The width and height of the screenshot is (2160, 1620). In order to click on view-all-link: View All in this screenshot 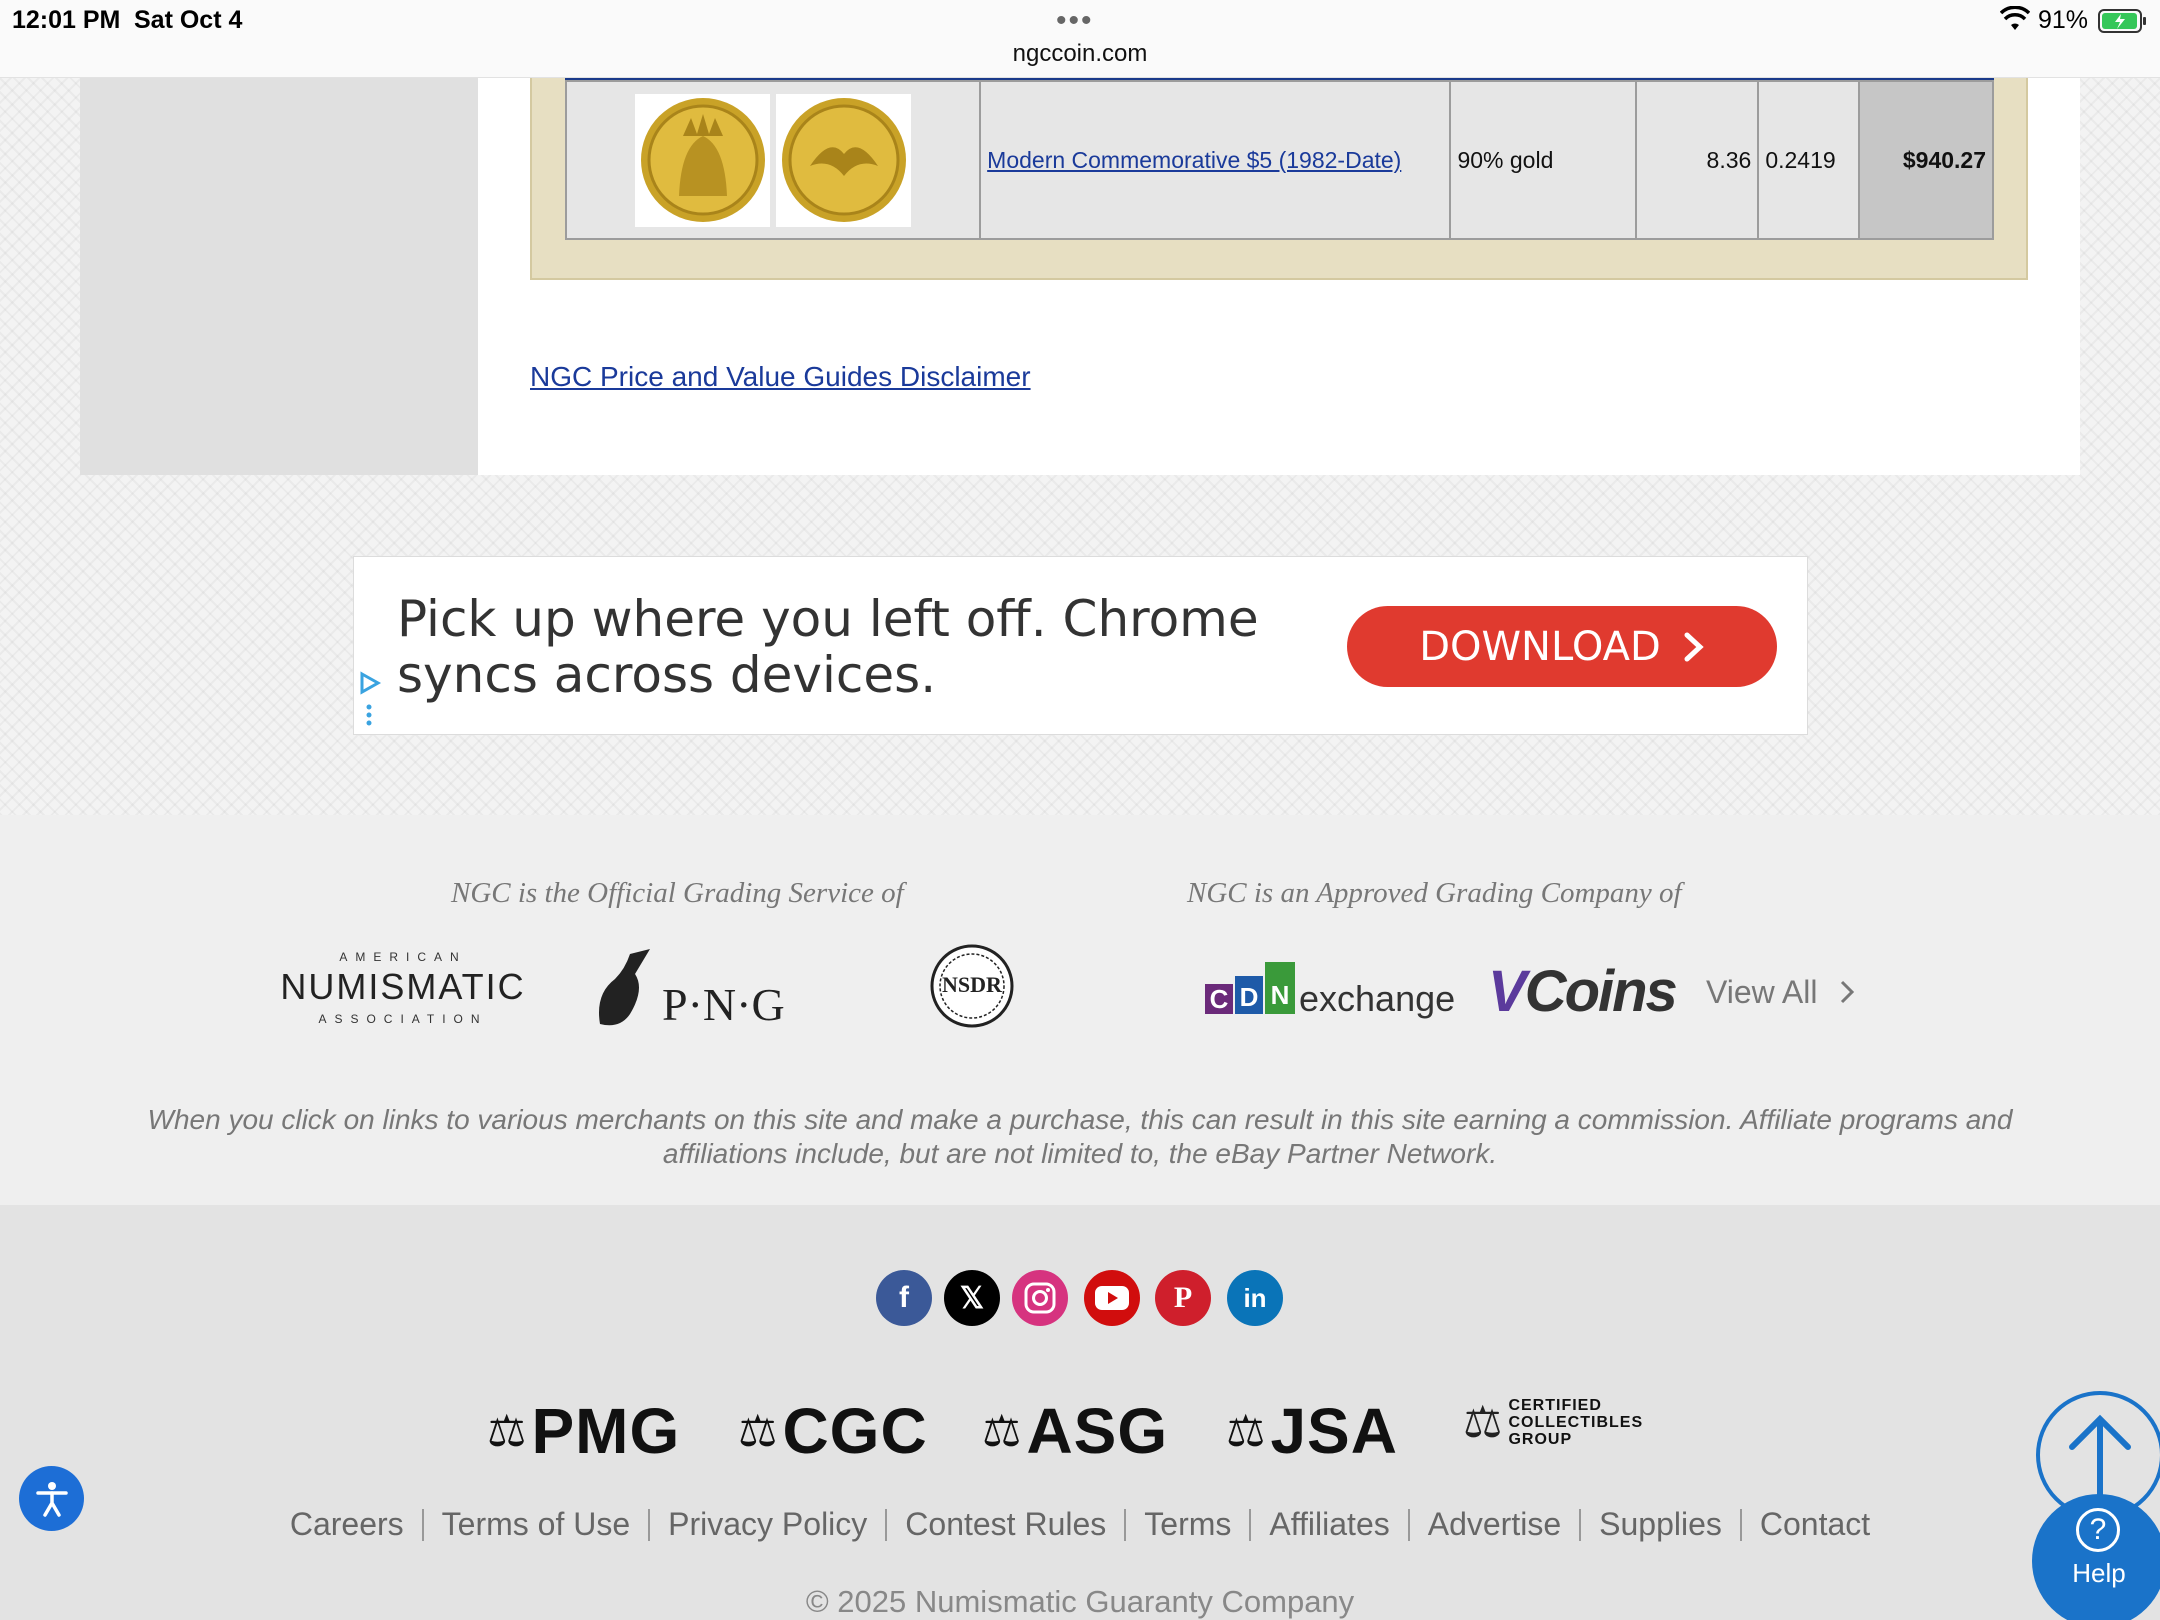, I will do `click(1781, 992)`.